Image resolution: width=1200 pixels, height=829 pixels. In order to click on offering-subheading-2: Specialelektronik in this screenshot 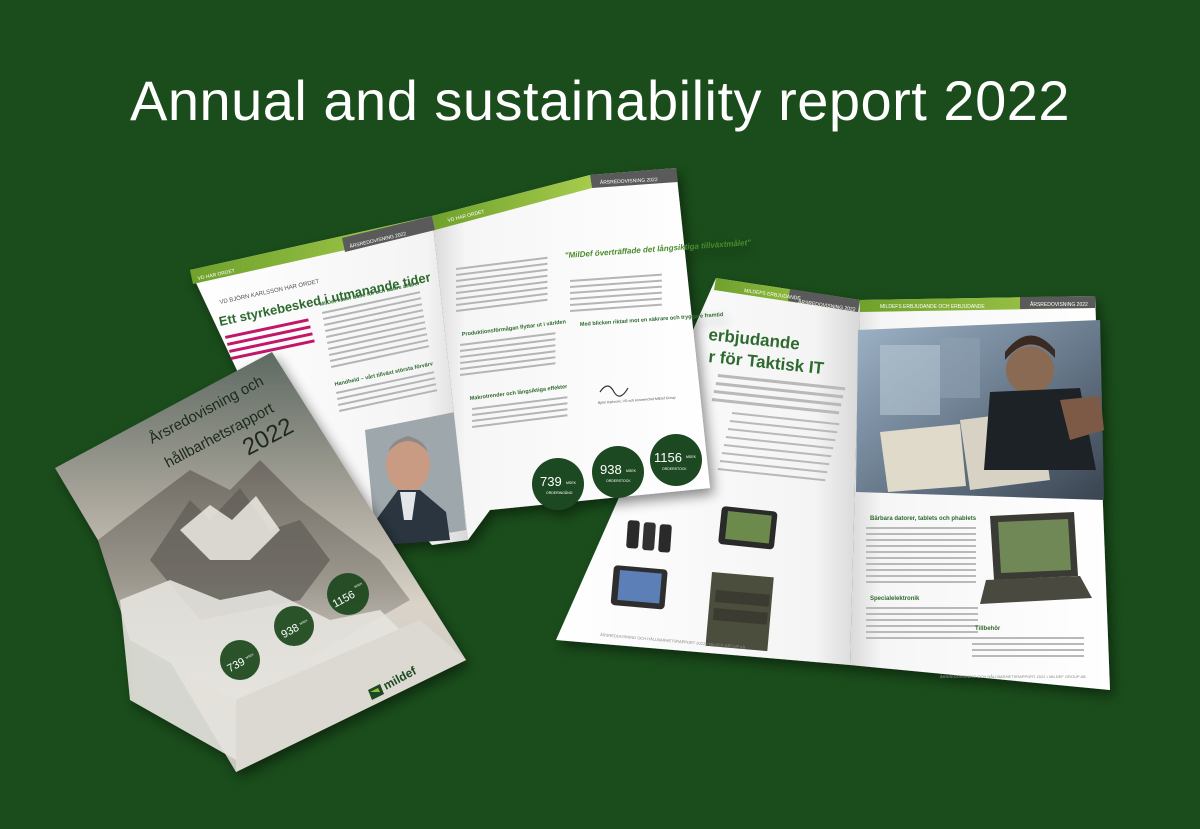, I will do `click(895, 599)`.